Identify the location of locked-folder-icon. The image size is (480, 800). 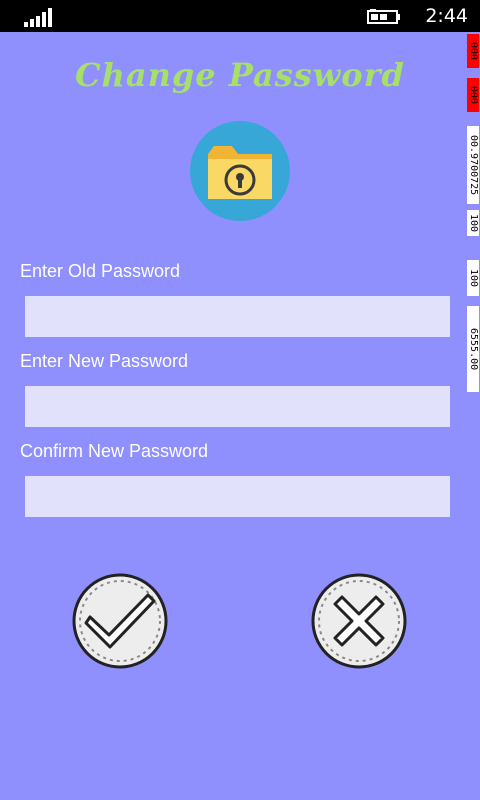
(240, 171).